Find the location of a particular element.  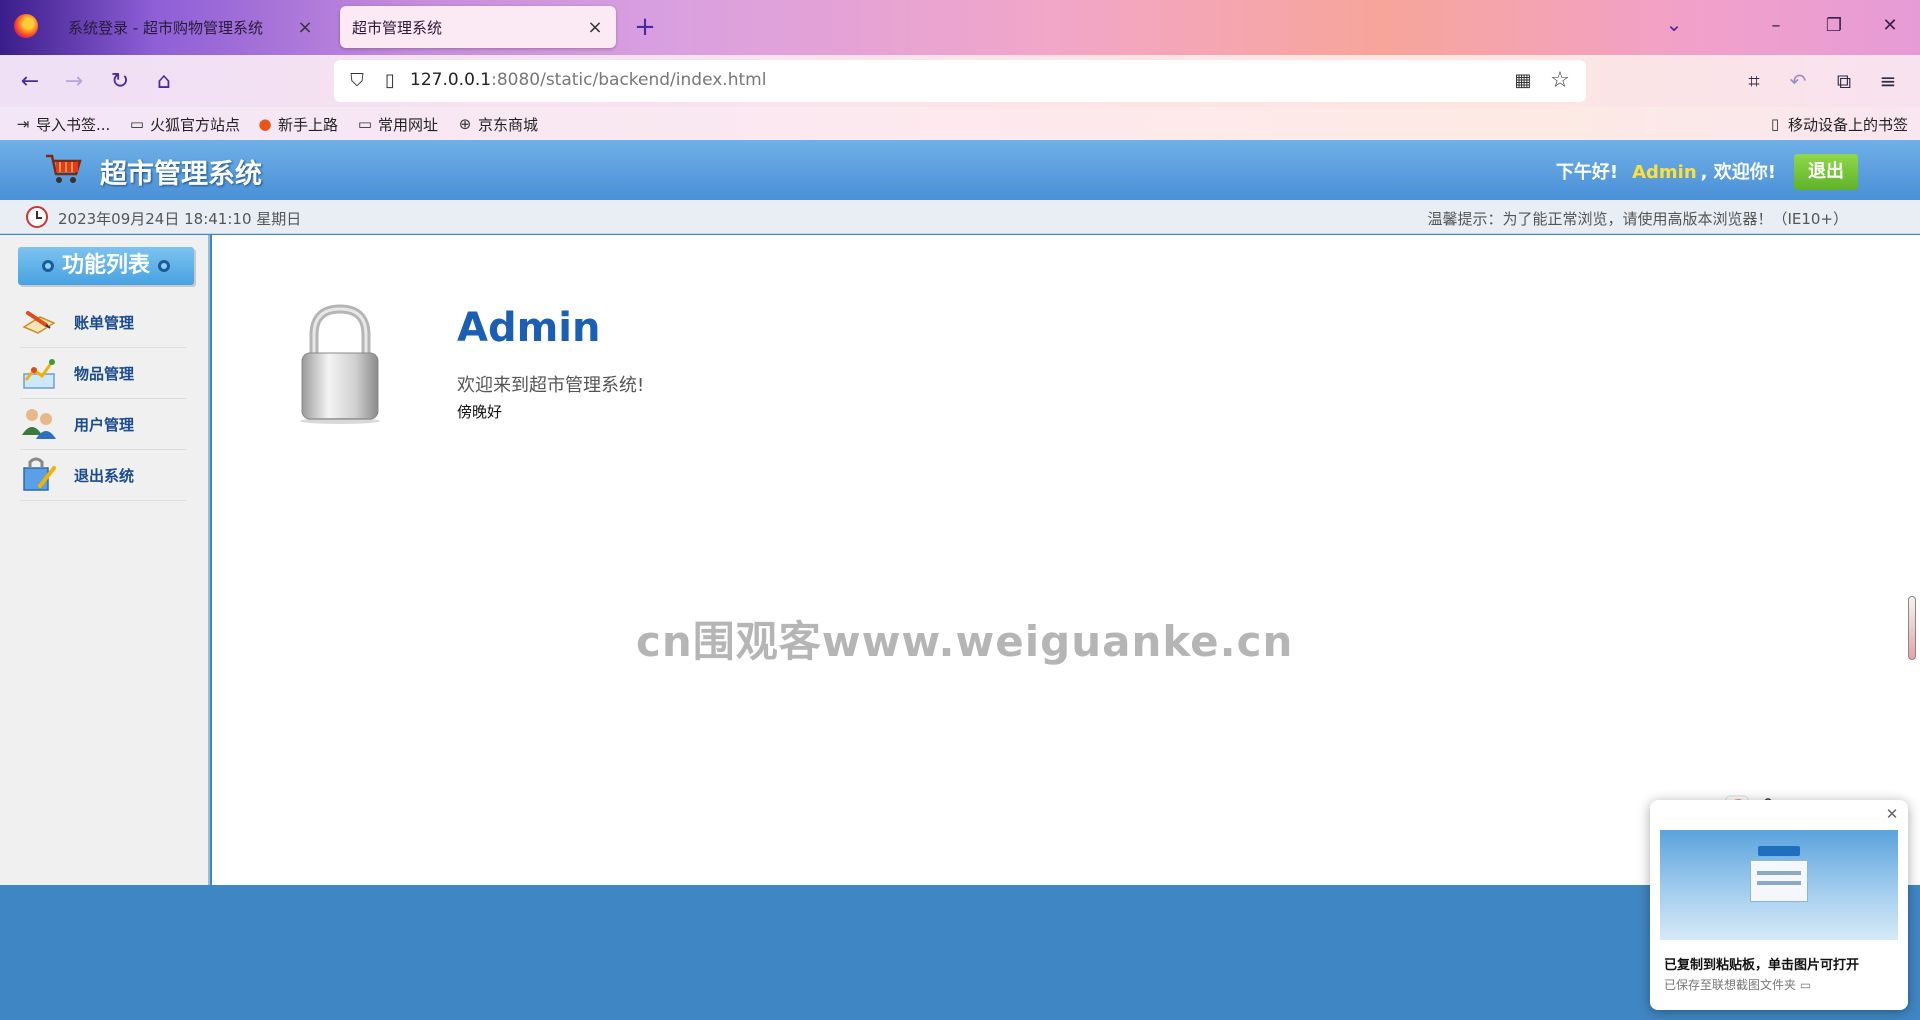

bookmark-label: 新手上路 is located at coordinates (308, 124).